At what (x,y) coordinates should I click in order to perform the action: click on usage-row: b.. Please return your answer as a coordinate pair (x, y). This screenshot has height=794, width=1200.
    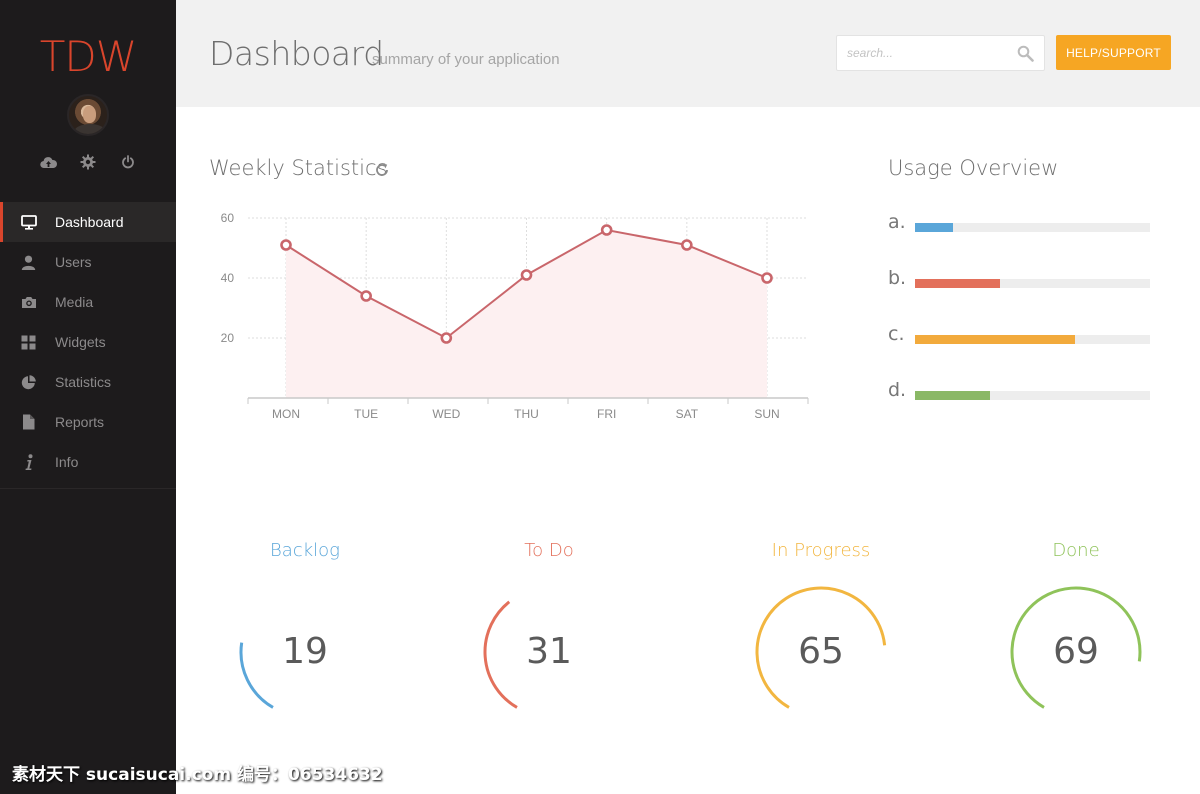
    Looking at the image, I should click on (1019, 282).